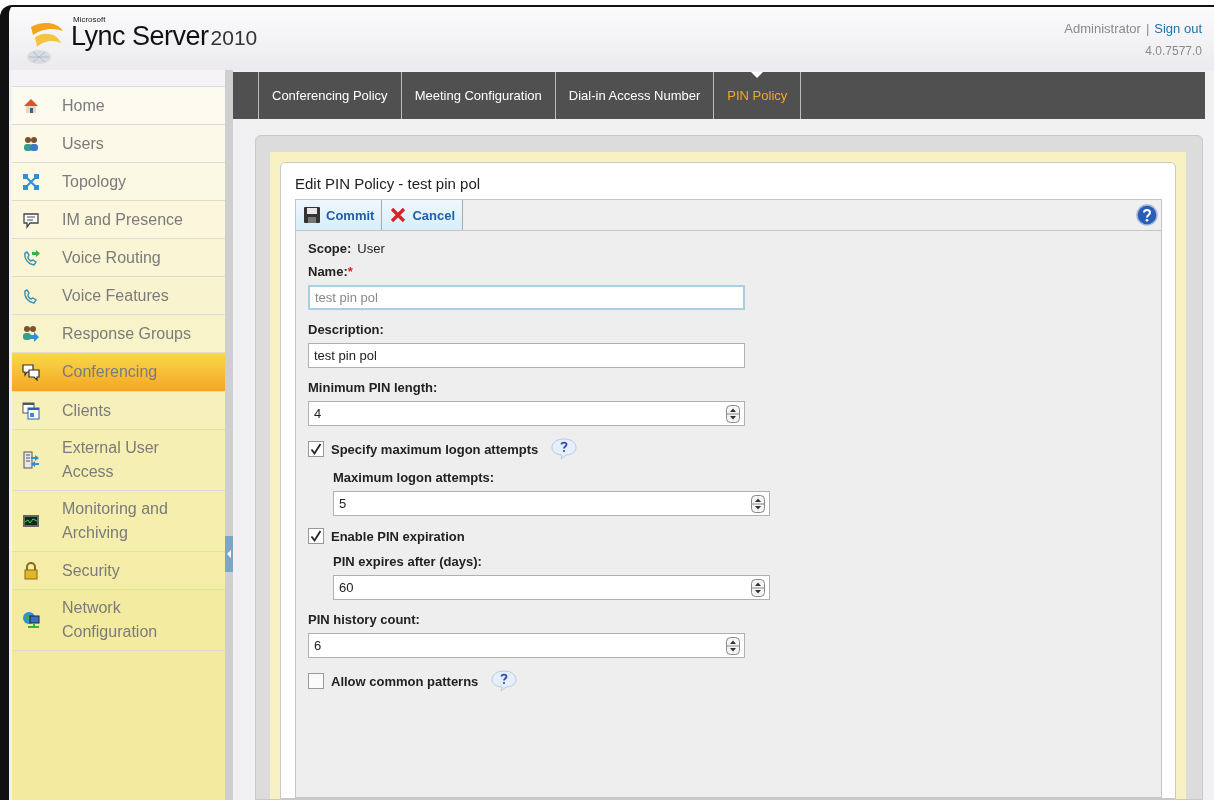  What do you see at coordinates (31, 181) in the screenshot?
I see `topology-icon` at bounding box center [31, 181].